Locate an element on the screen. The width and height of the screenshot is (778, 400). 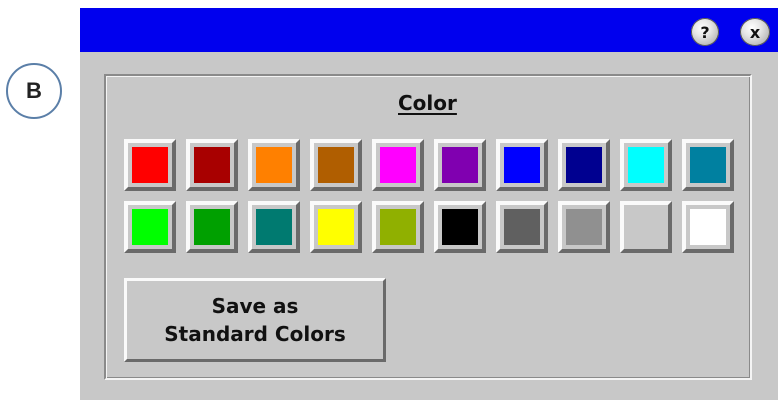
color-section-label: Color is located at coordinates (427, 103).